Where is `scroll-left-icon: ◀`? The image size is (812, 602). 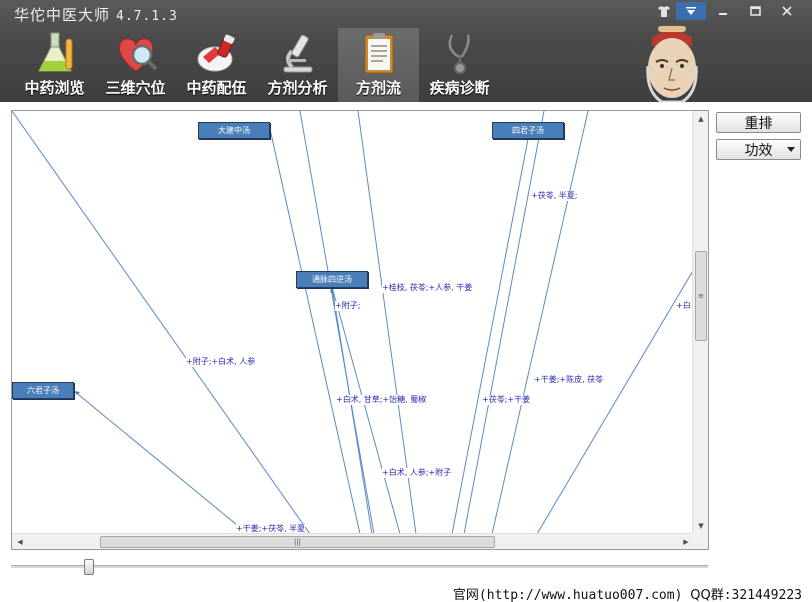
scroll-left-icon: ◀ is located at coordinates (20, 541).